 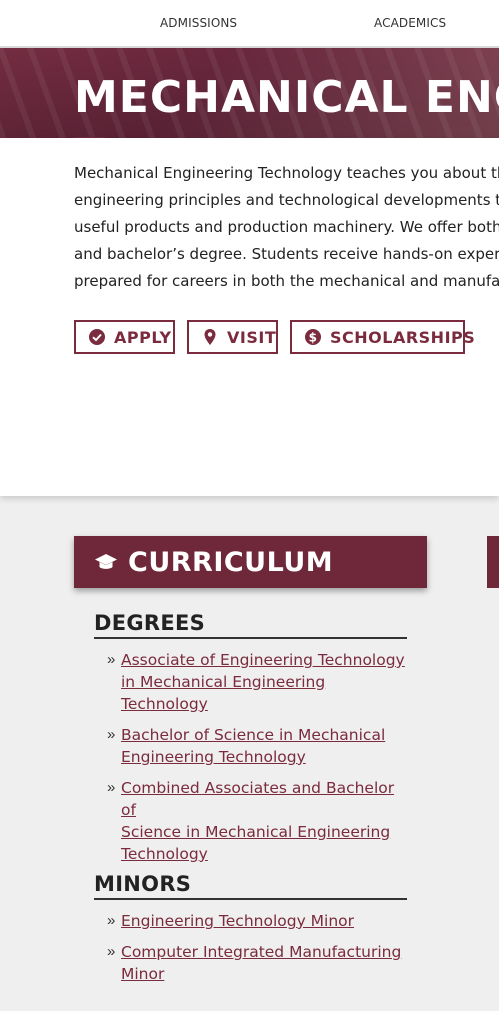 I want to click on visit-button: VISIT, so click(x=232, y=337).